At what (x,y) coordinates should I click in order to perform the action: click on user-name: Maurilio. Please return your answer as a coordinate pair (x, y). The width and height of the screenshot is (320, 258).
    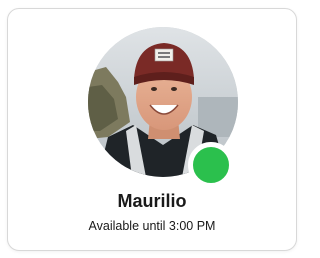
    Looking at the image, I should click on (152, 201).